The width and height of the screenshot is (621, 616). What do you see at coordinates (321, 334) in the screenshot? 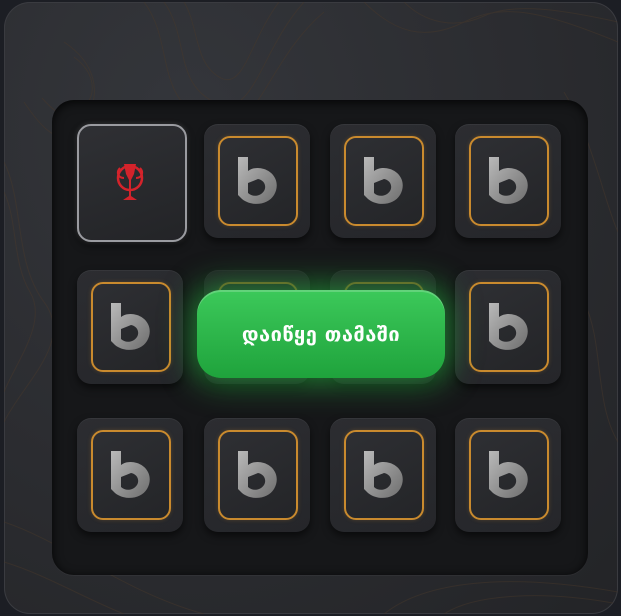
I see `start-game-button: დაიწყე თამაში` at bounding box center [321, 334].